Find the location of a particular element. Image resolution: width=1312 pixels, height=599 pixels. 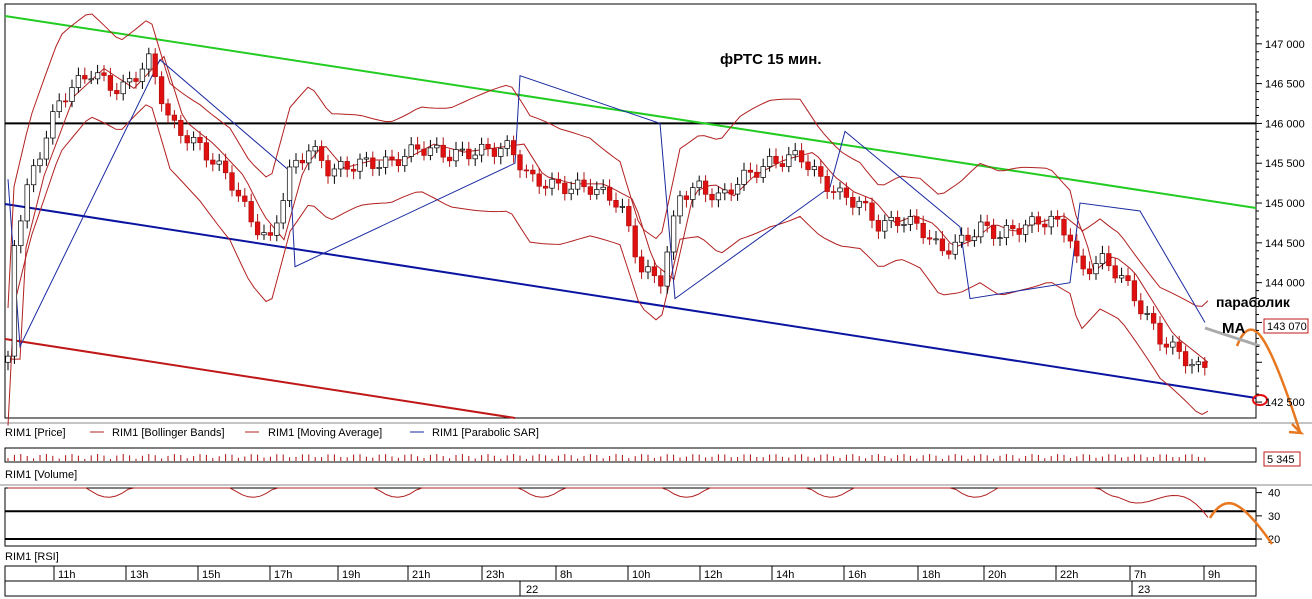

price-tick-label: 146 500 is located at coordinates (1285, 85).